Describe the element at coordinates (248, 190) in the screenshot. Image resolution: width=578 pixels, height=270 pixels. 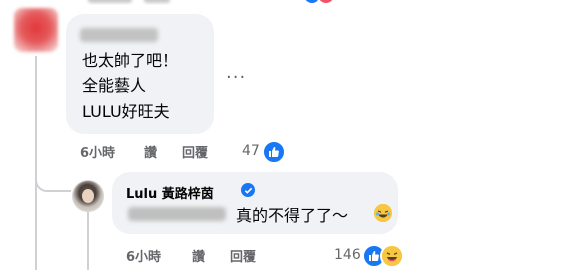
I see `verified-badge-icon` at that location.